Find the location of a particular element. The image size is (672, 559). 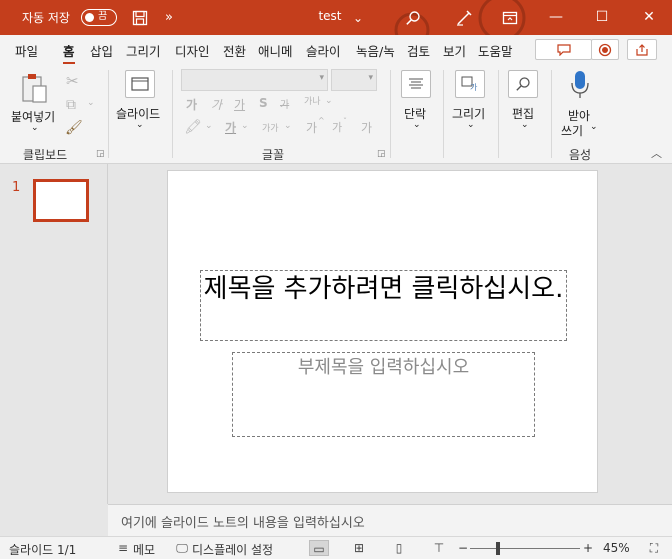

copy-icon: ⧉ is located at coordinates (71, 105).